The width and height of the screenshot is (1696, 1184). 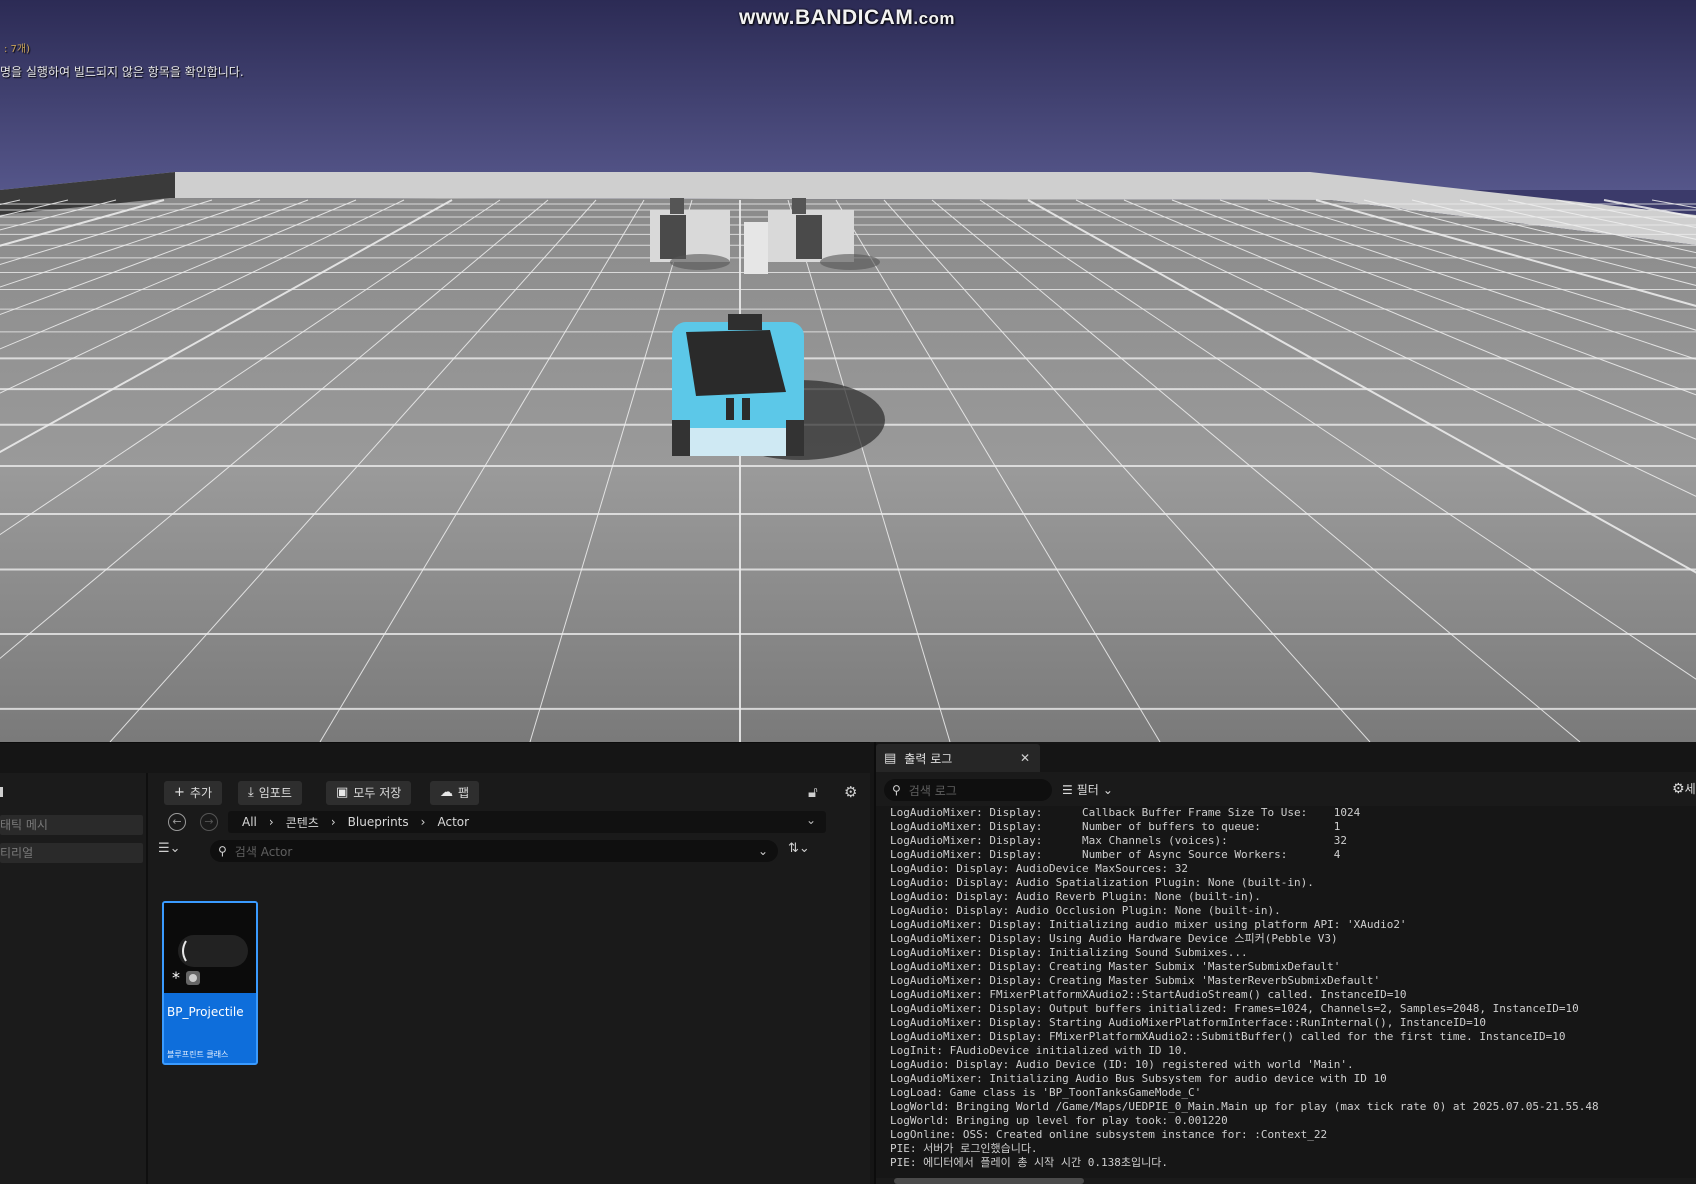 What do you see at coordinates (275, 793) in the screenshot?
I see `import-label: 임포트` at bounding box center [275, 793].